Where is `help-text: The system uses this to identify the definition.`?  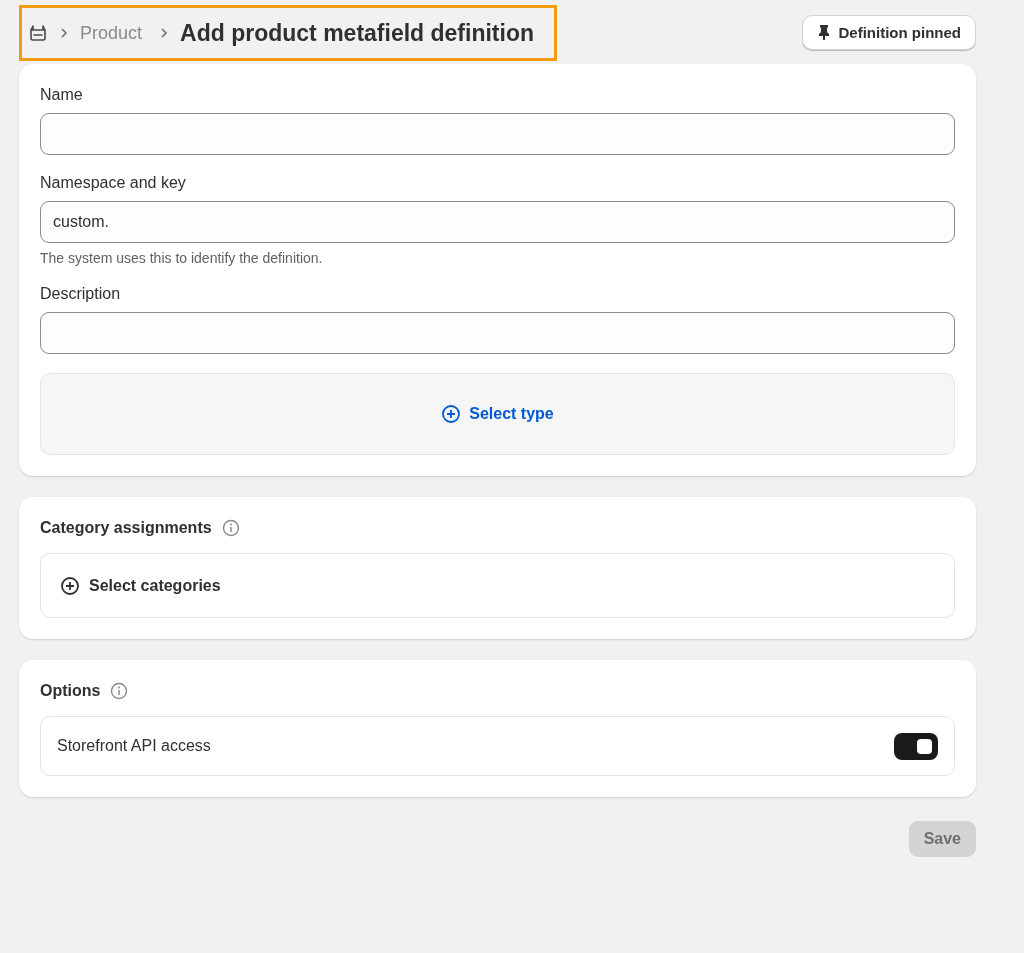
help-text: The system uses this to identify the definition. is located at coordinates (182, 258).